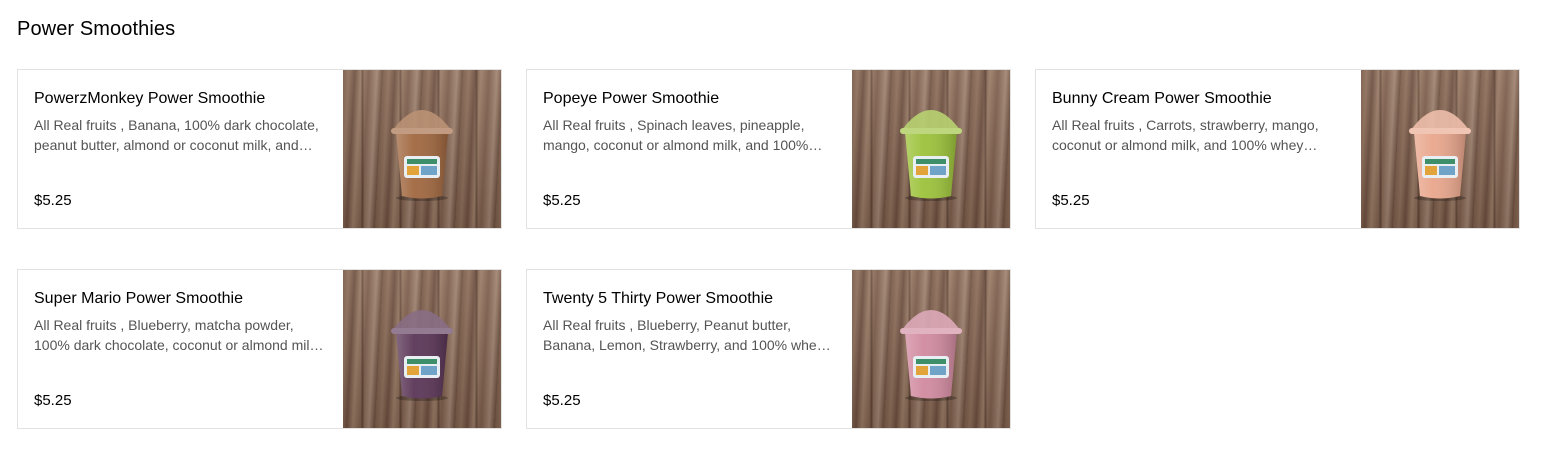  What do you see at coordinates (138, 298) in the screenshot?
I see `item-name: Super Mario Power Smoothie` at bounding box center [138, 298].